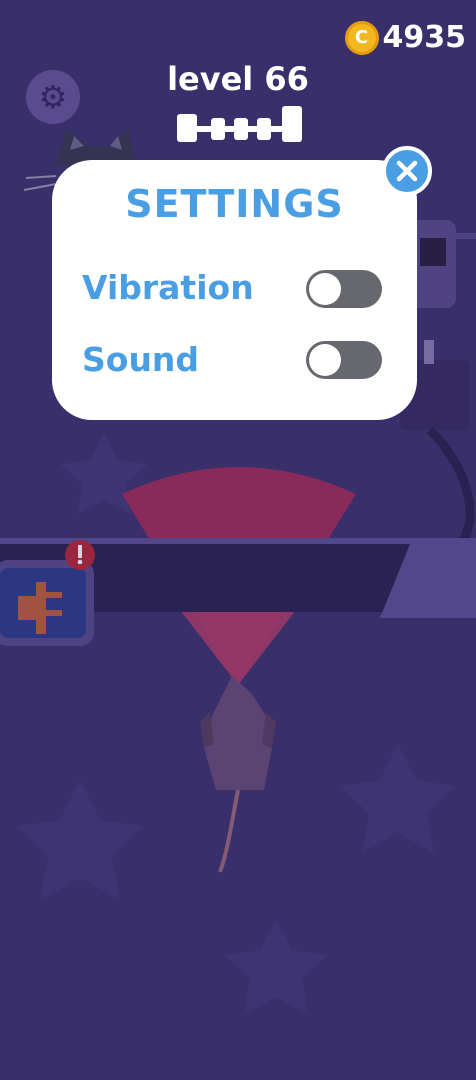 The height and width of the screenshot is (1080, 476). I want to click on close-icon, so click(407, 171).